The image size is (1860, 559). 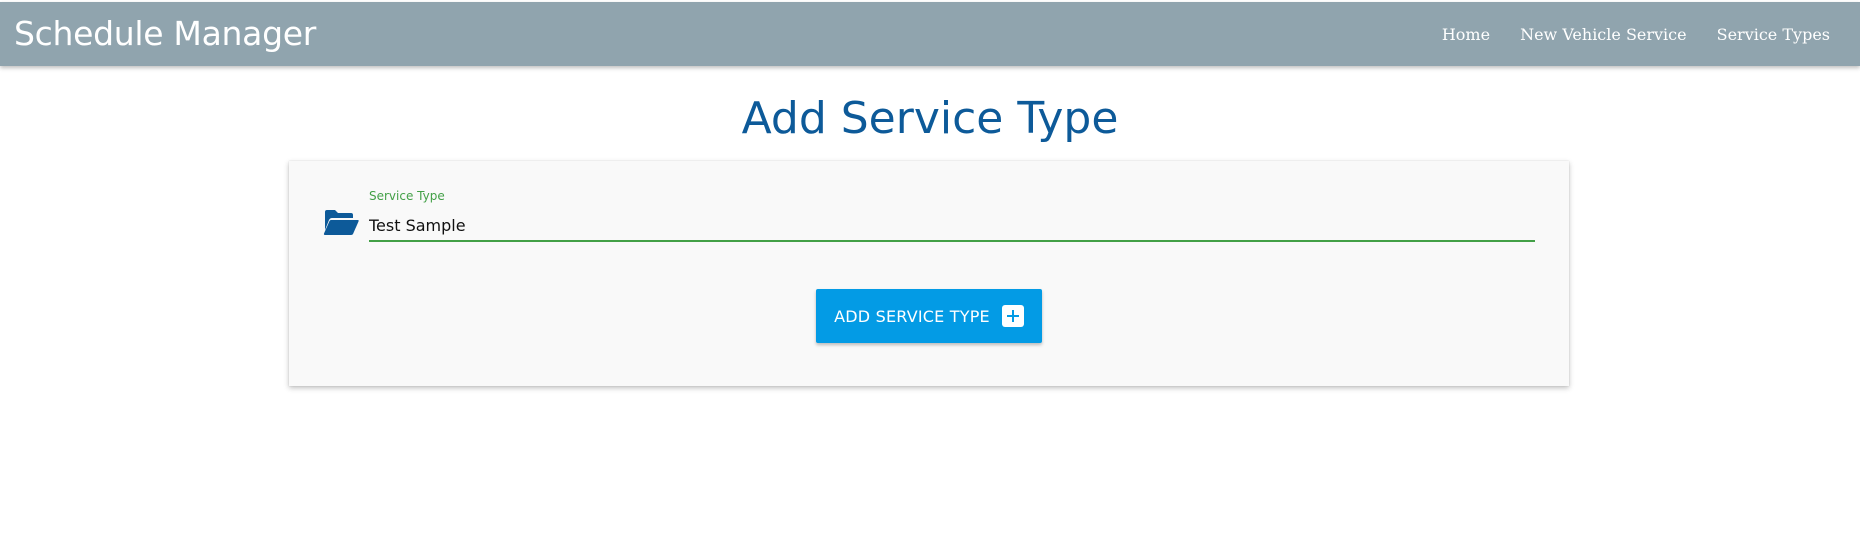 I want to click on nav-link-new-vehicle-service: New Vehicle Service, so click(x=1603, y=34).